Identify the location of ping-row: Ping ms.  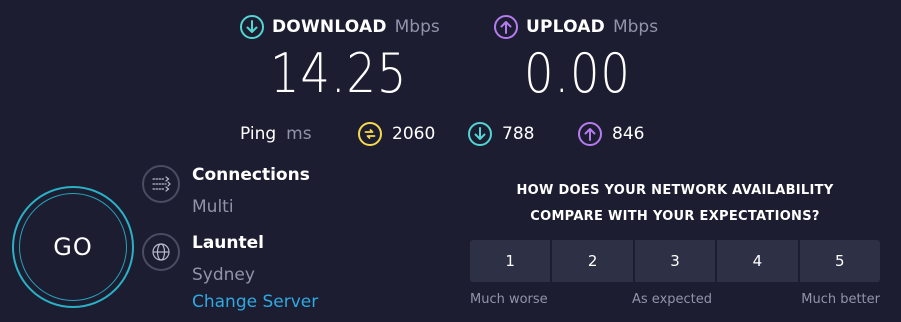
(276, 134).